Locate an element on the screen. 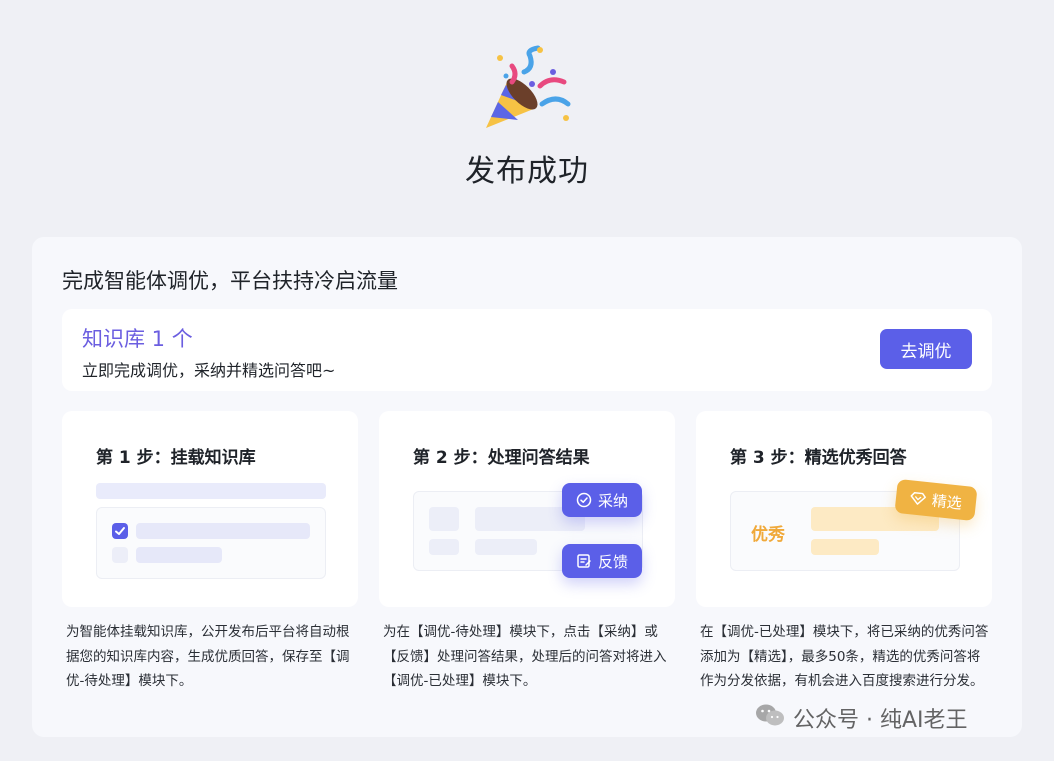 The height and width of the screenshot is (761, 1054). adopt-tag: 采纳 is located at coordinates (602, 500).